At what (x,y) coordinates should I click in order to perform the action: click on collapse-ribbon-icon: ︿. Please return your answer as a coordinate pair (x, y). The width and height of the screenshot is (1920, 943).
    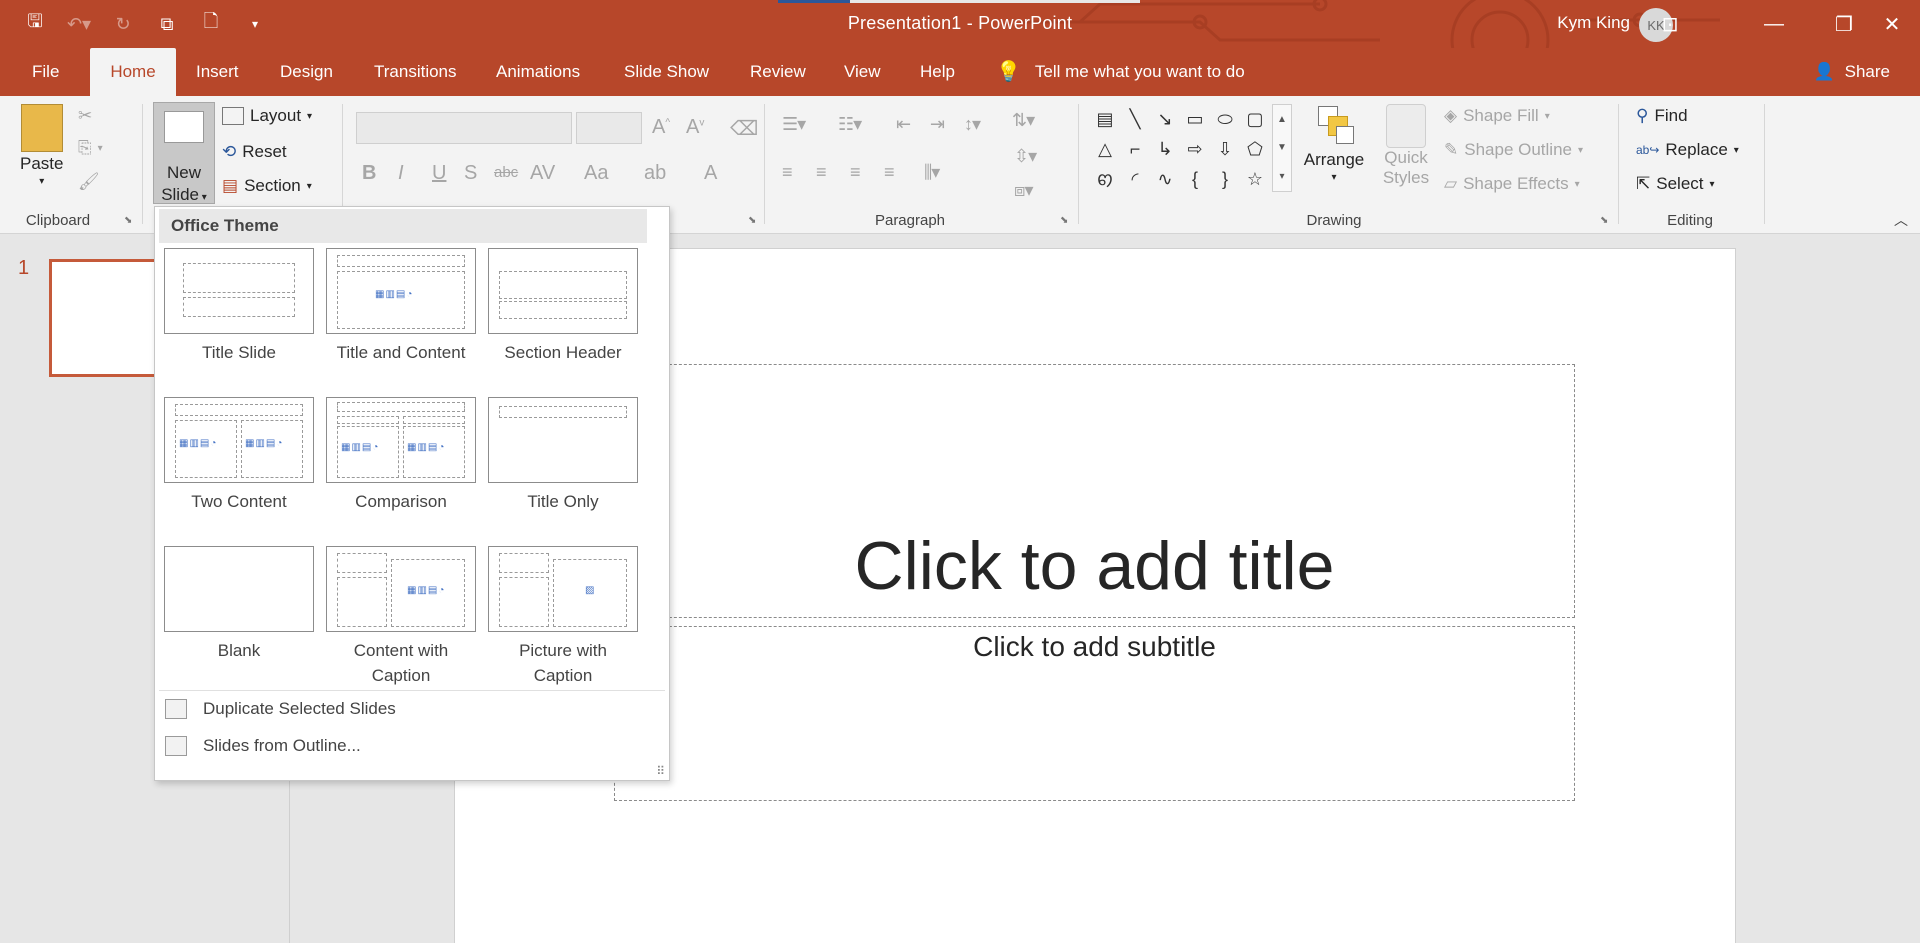
    Looking at the image, I should click on (1901, 220).